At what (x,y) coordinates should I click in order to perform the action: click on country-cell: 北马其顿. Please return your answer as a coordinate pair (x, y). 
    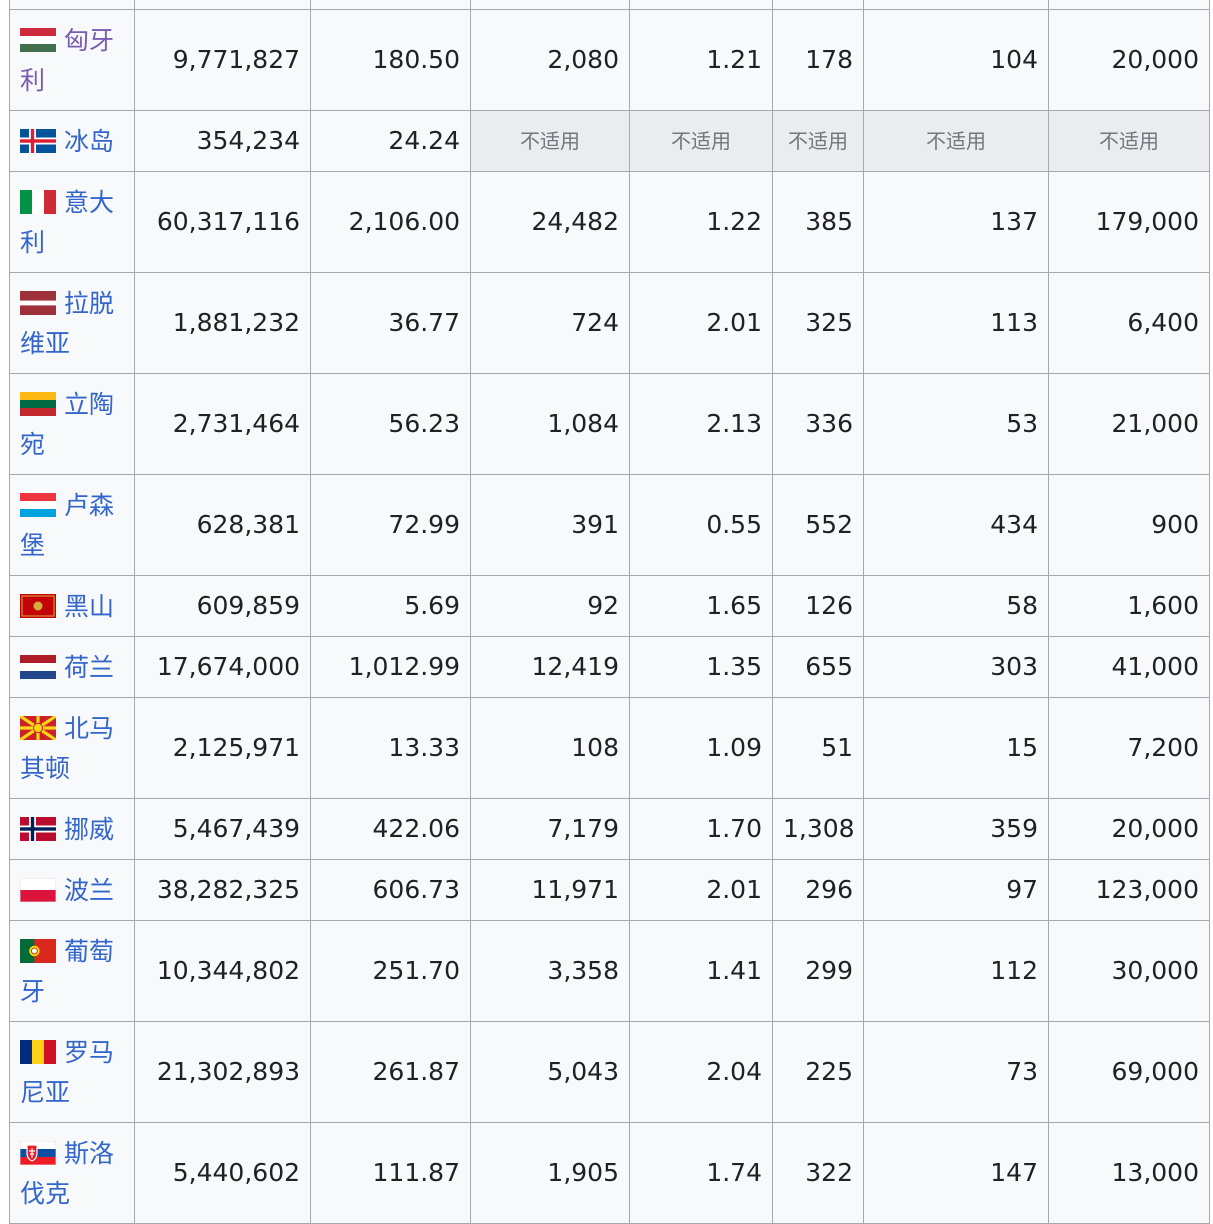
    Looking at the image, I should click on (72, 748).